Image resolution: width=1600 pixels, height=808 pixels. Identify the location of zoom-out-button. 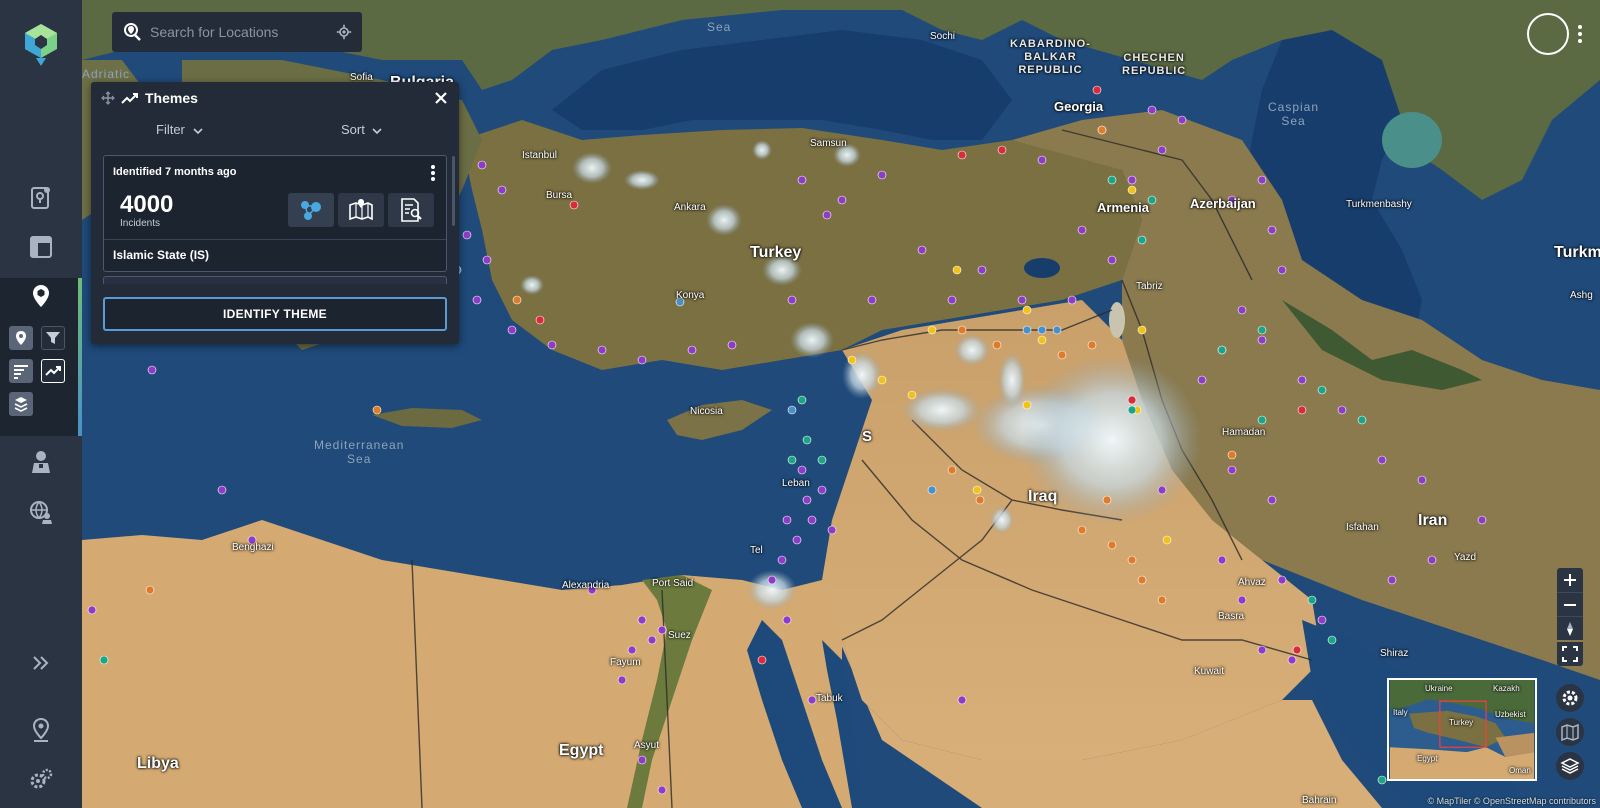
(1570, 604).